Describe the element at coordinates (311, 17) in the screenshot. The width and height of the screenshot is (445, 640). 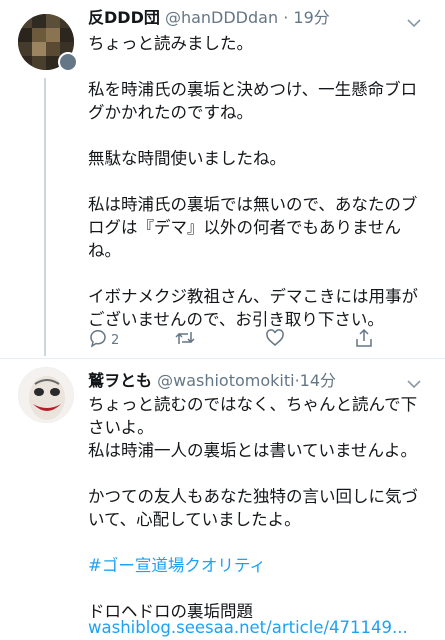
I see `timestamp: 19分` at that location.